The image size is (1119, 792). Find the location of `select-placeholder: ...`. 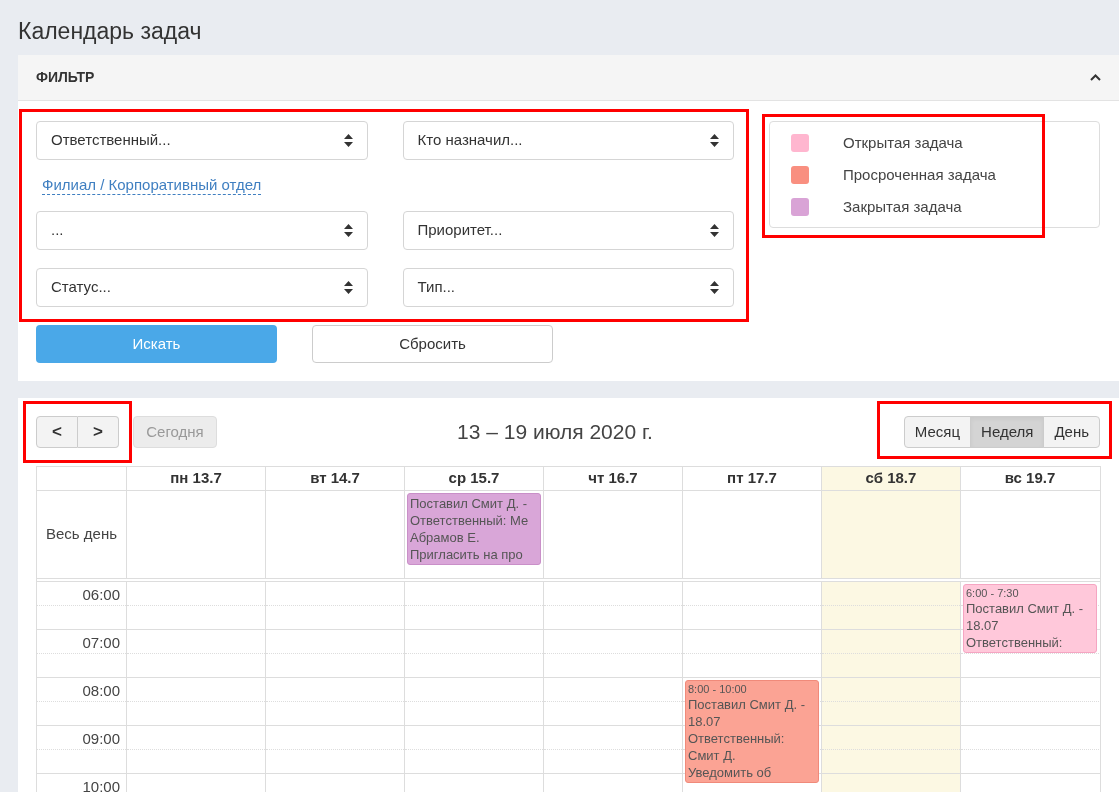

select-placeholder: ... is located at coordinates (57, 230).